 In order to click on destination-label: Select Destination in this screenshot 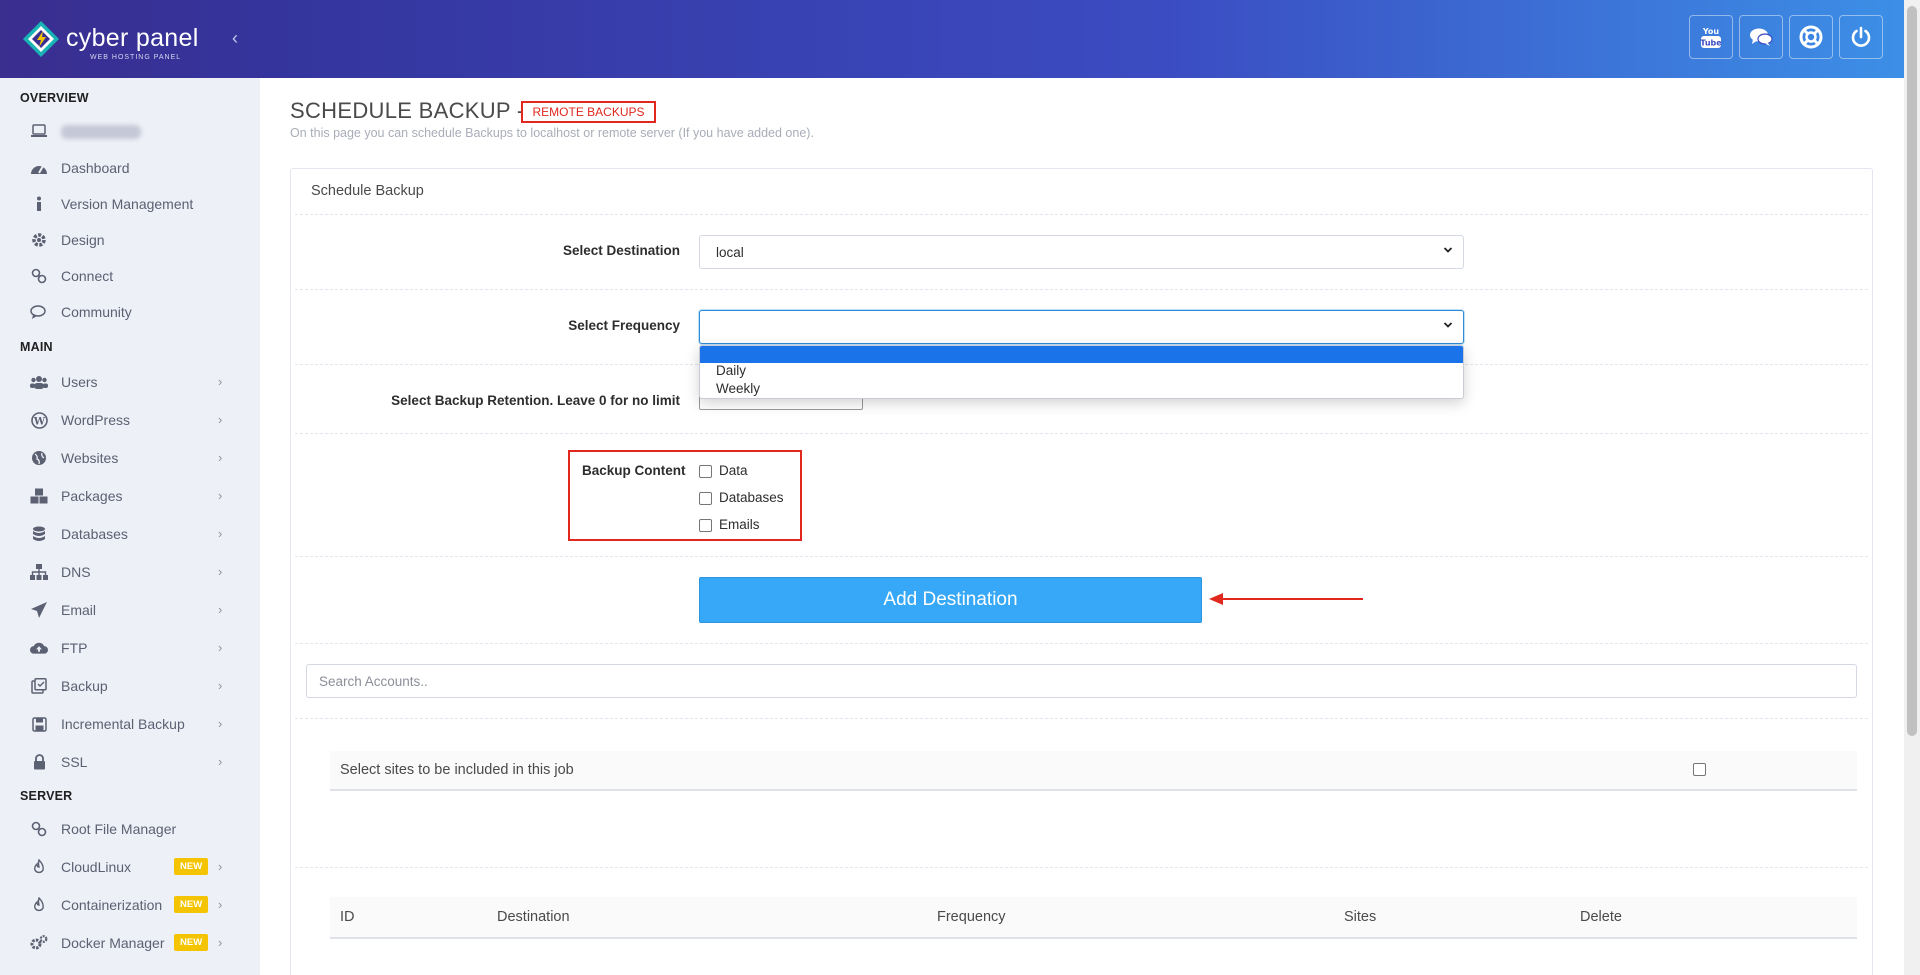, I will do `click(621, 250)`.